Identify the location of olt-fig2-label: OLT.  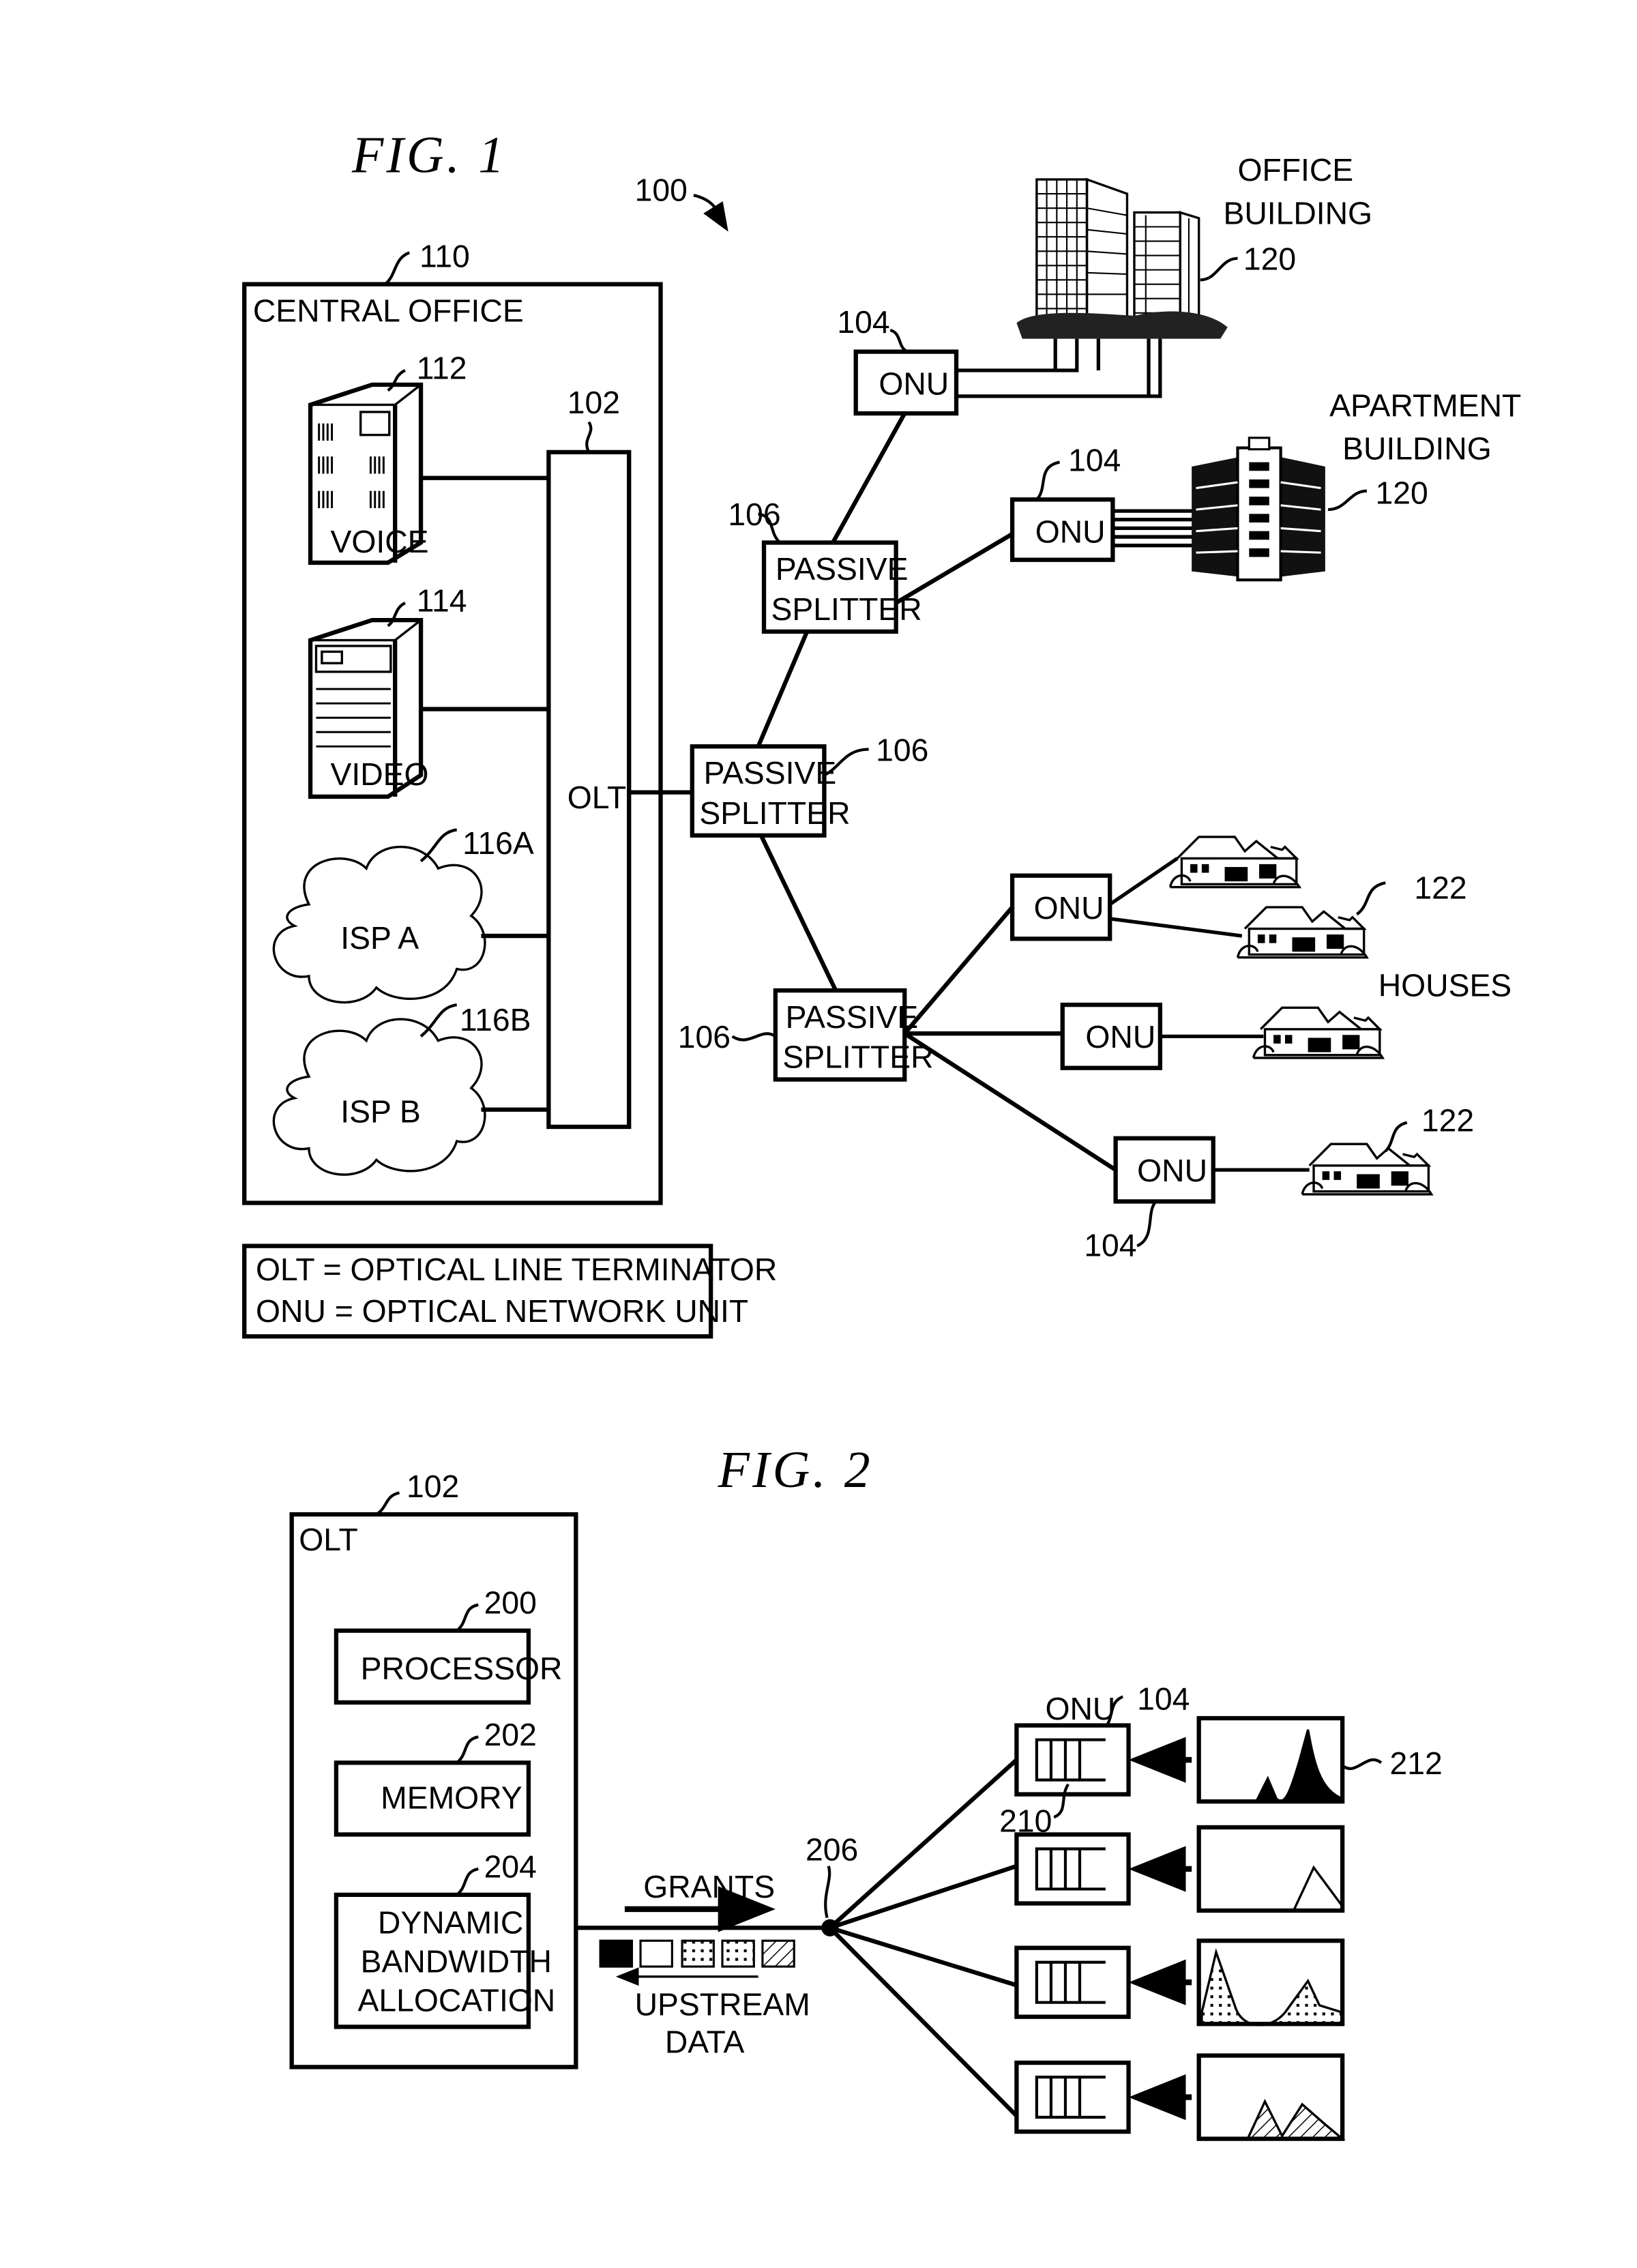
(328, 1539).